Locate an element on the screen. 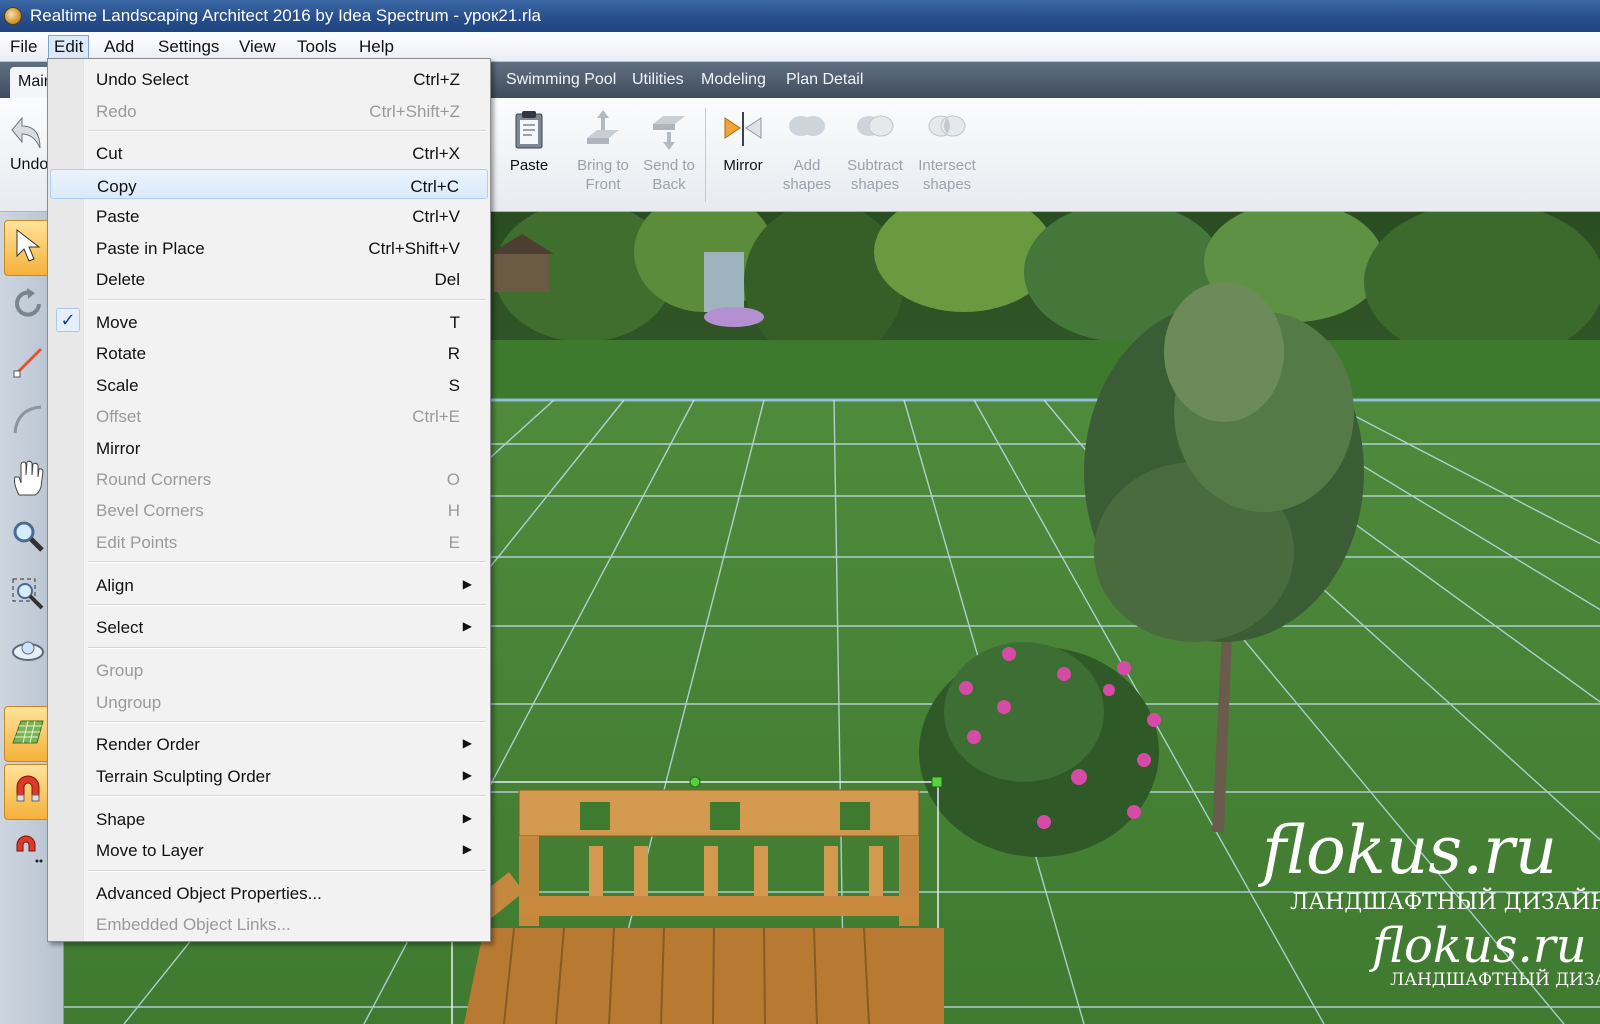 This screenshot has height=1024, width=1600. menu-view: View is located at coordinates (257, 47).